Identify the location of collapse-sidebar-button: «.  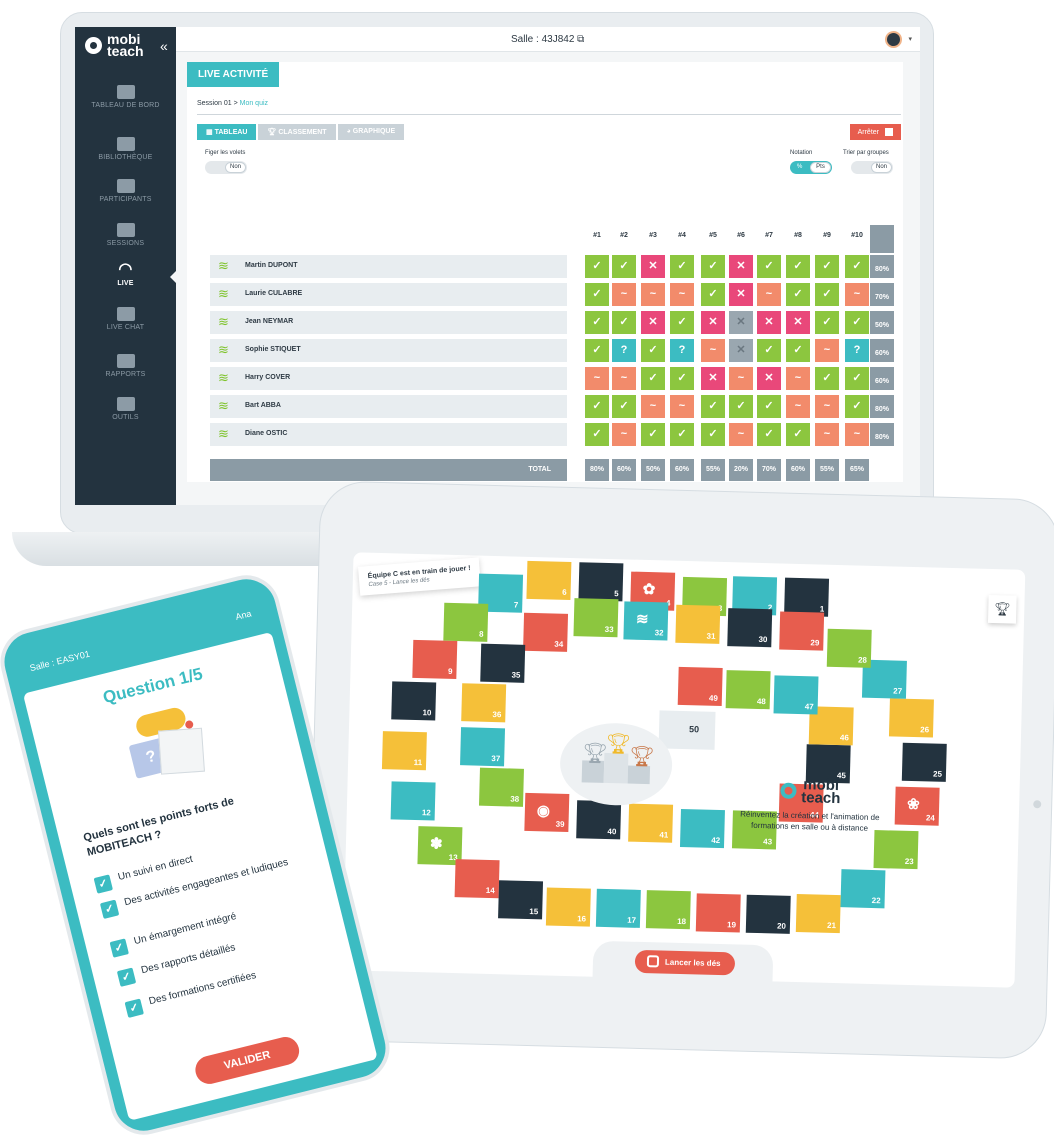
(164, 46).